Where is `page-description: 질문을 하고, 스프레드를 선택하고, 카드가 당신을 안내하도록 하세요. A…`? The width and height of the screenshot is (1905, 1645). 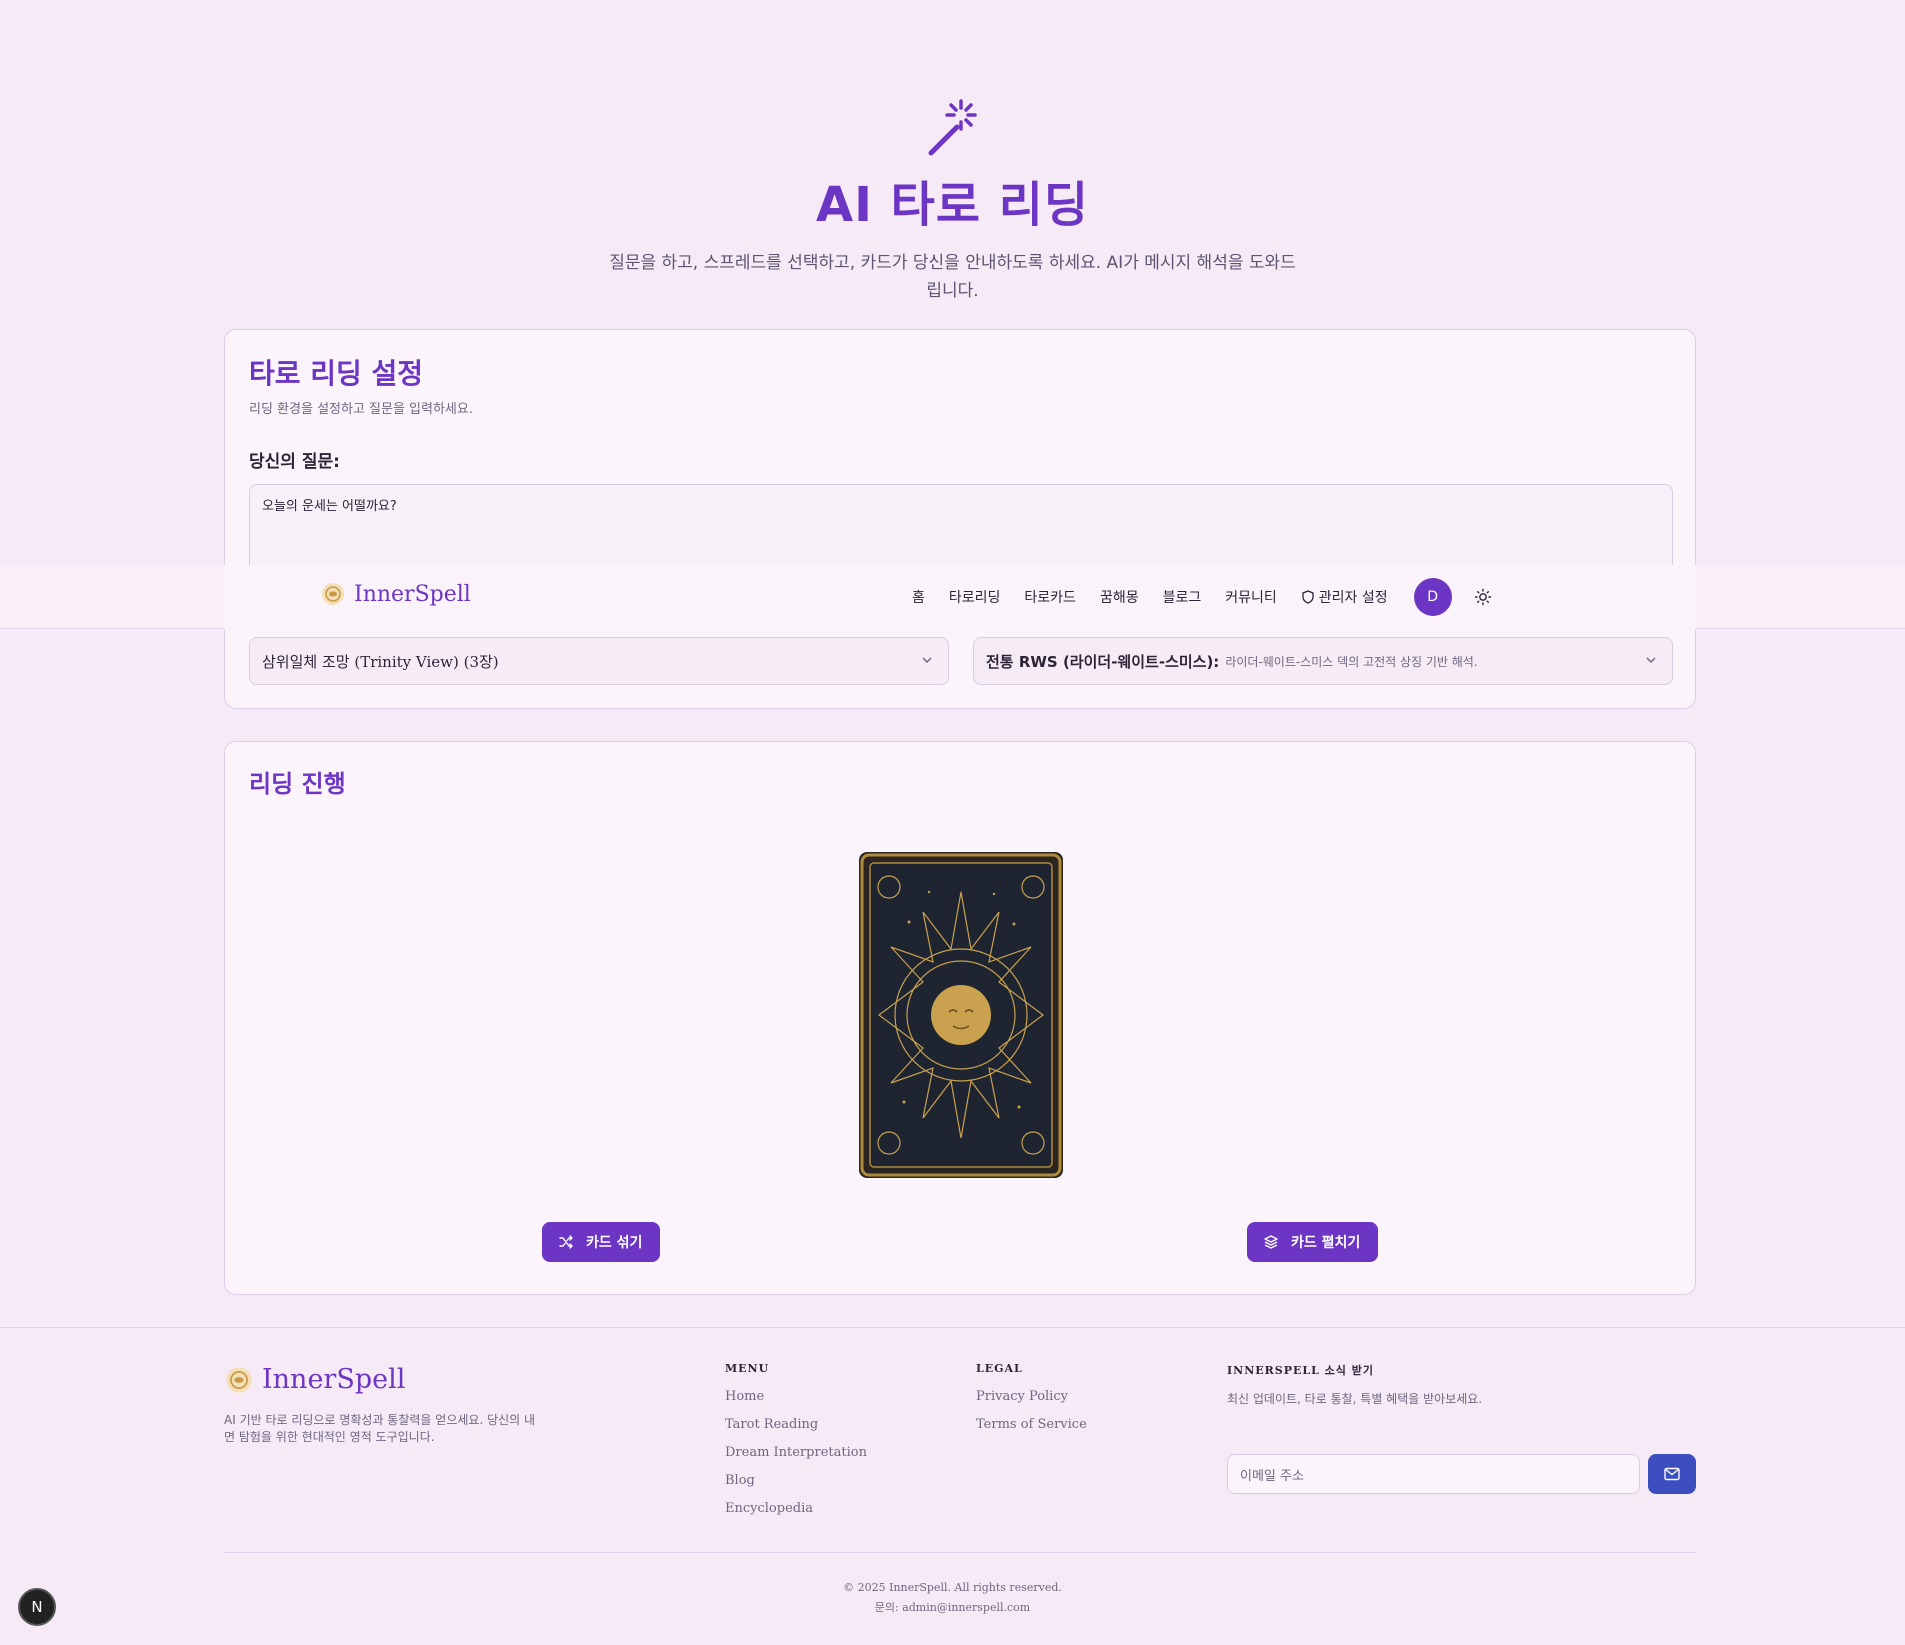 page-description: 질문을 하고, 스프레드를 선택하고, 카드가 당신을 안내하도록 하세요. A… is located at coordinates (952, 277).